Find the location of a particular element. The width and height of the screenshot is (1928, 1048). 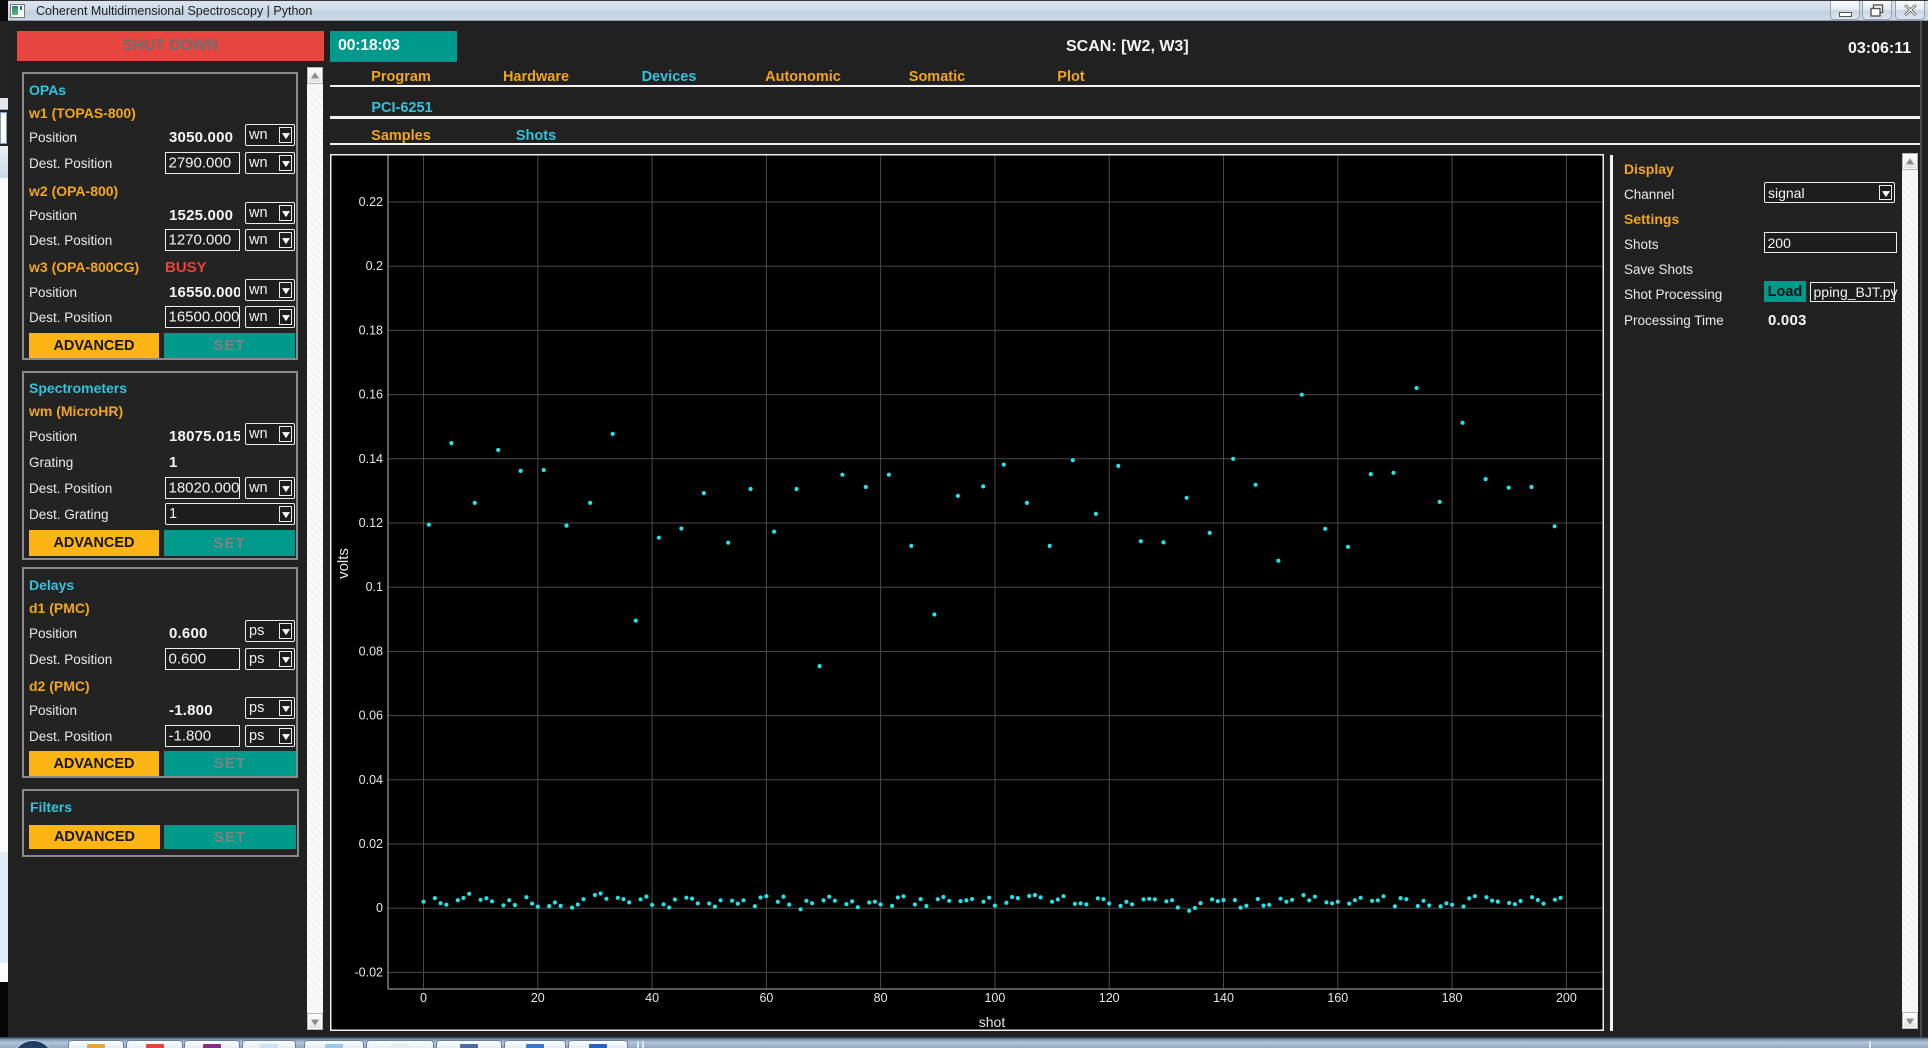

svg-text: 0.2 is located at coordinates (374, 266).